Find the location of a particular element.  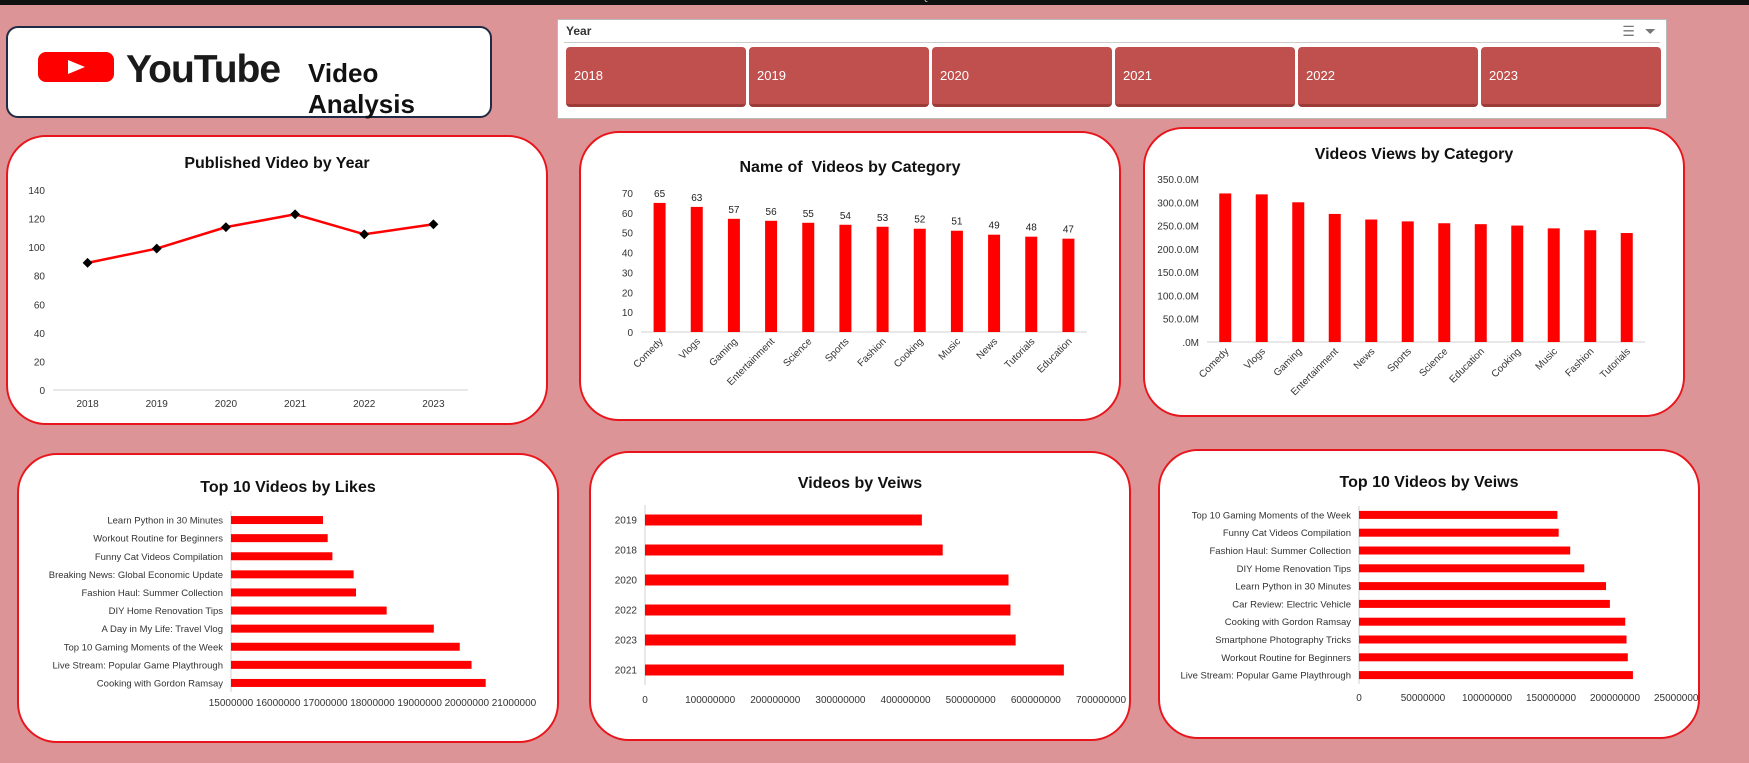

x-tick-label: 2018 is located at coordinates (87, 404).